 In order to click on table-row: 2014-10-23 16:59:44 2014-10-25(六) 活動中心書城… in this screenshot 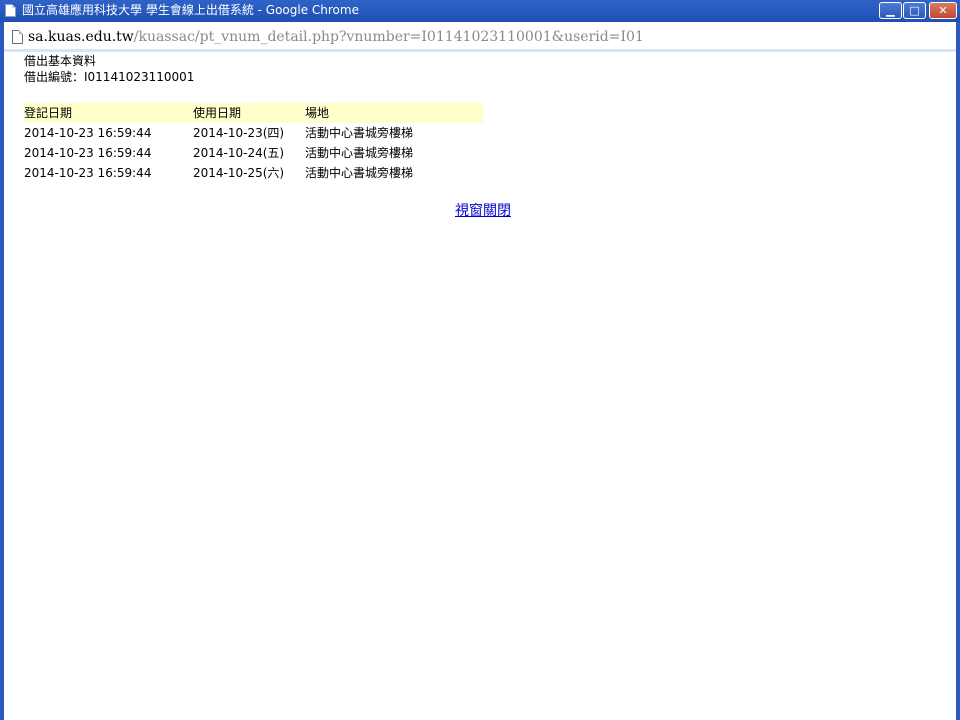, I will do `click(253, 173)`.